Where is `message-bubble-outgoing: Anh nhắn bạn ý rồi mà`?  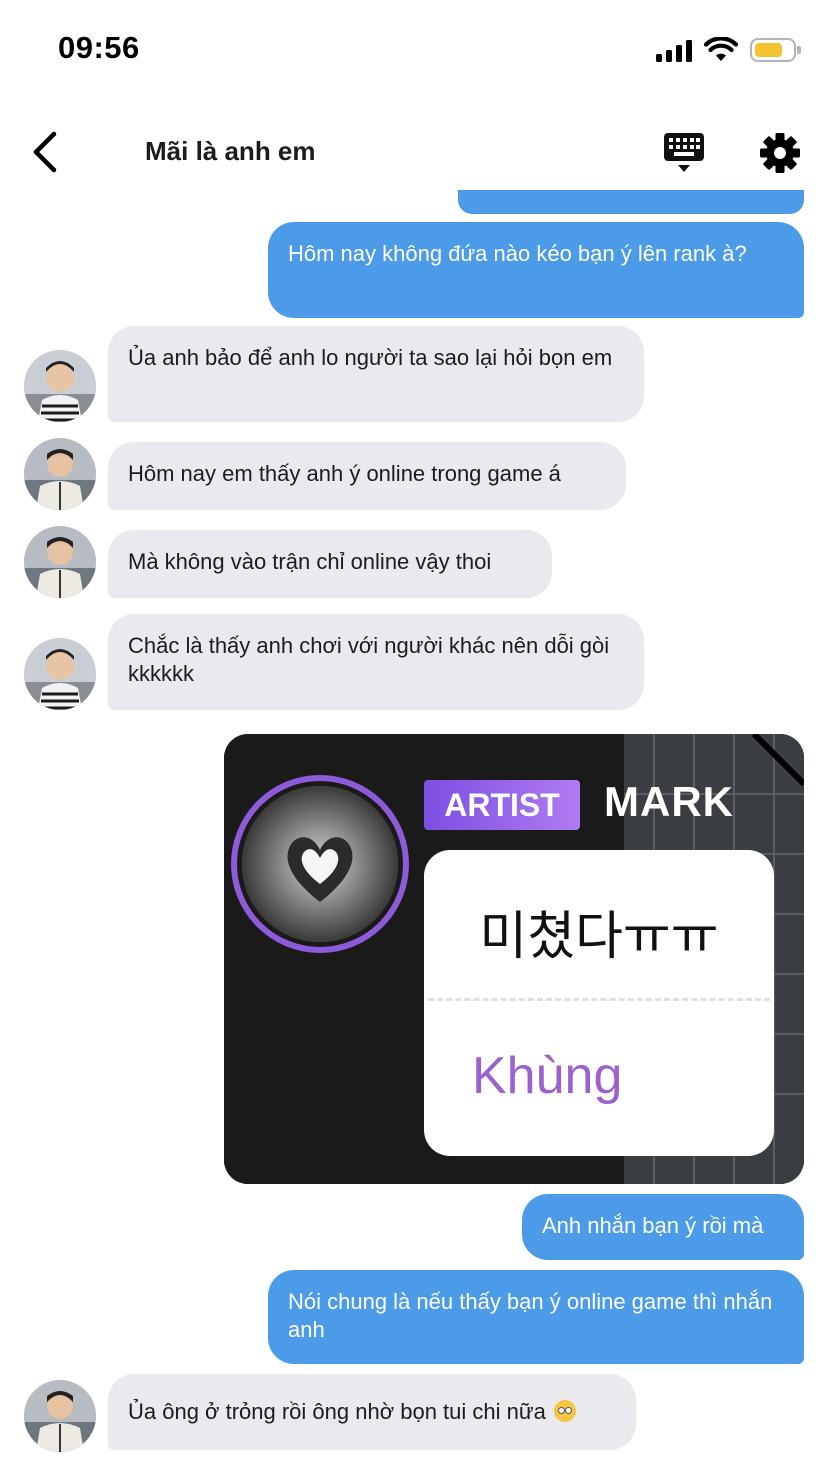
message-bubble-outgoing: Anh nhắn bạn ý rồi mà is located at coordinates (663, 1227).